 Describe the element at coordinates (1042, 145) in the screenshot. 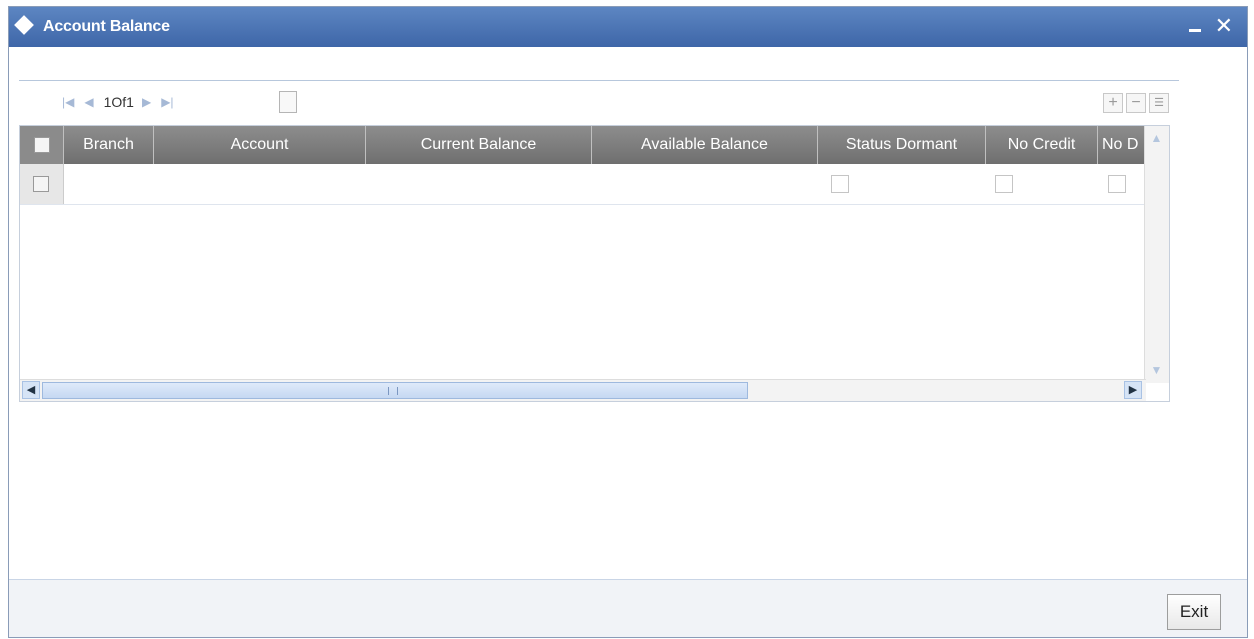

I see `column-header-no-credit: No Credit` at that location.